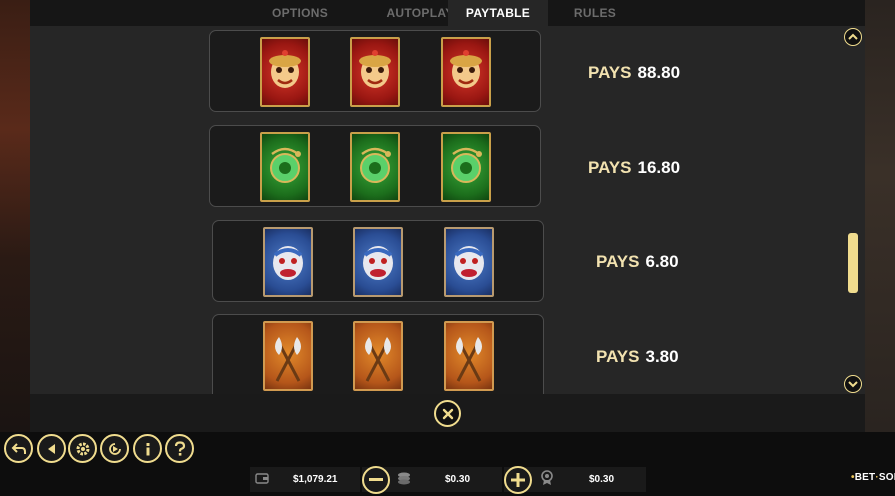  I want to click on help-button, so click(179, 448).